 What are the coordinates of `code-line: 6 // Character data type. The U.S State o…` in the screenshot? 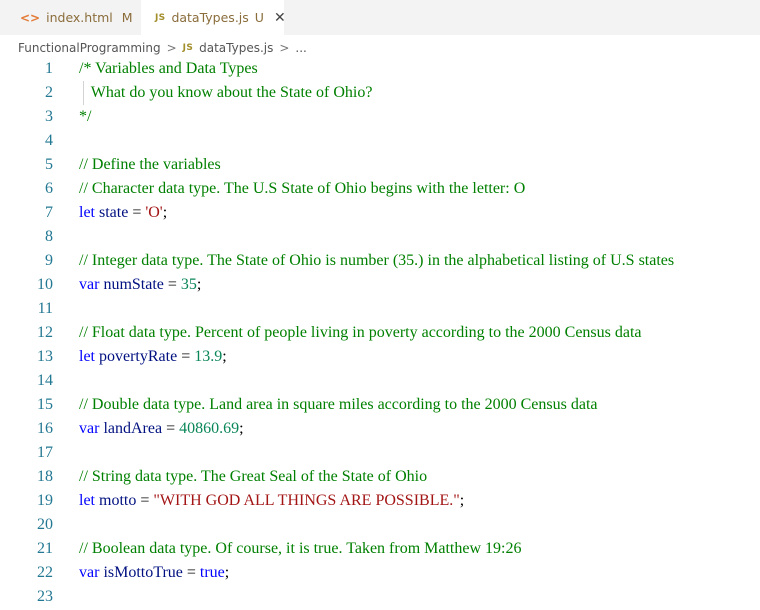 It's located at (380, 189).